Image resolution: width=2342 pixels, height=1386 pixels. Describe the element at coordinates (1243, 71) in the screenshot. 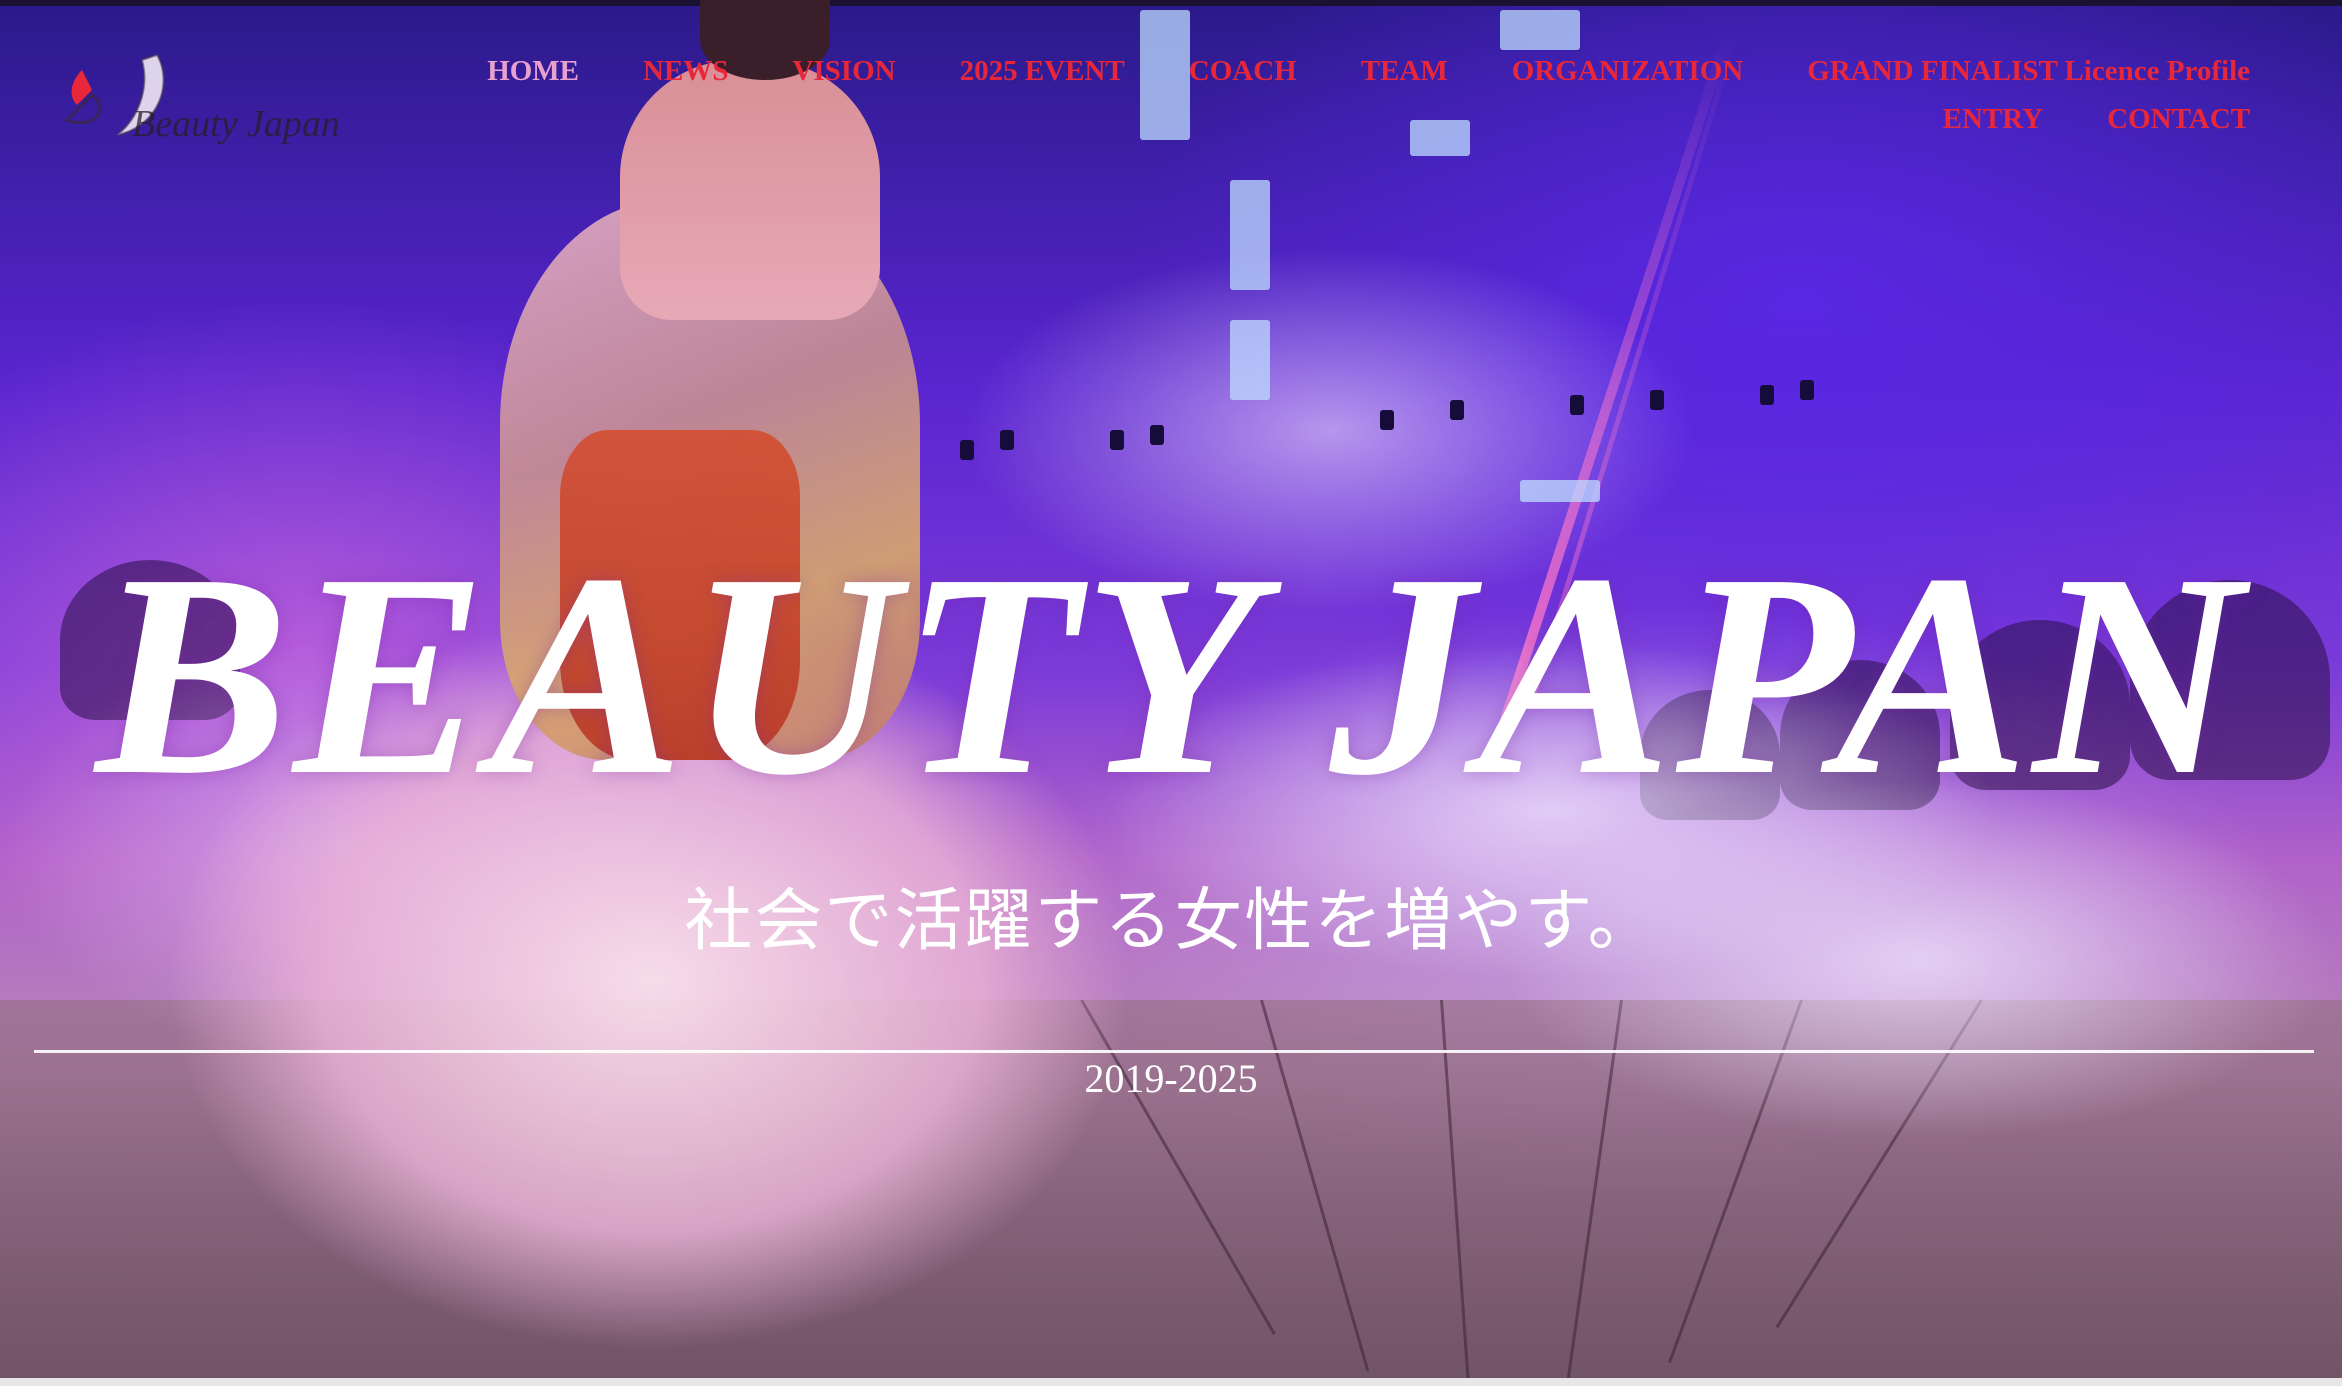

I see `nav-coach: COACH` at that location.